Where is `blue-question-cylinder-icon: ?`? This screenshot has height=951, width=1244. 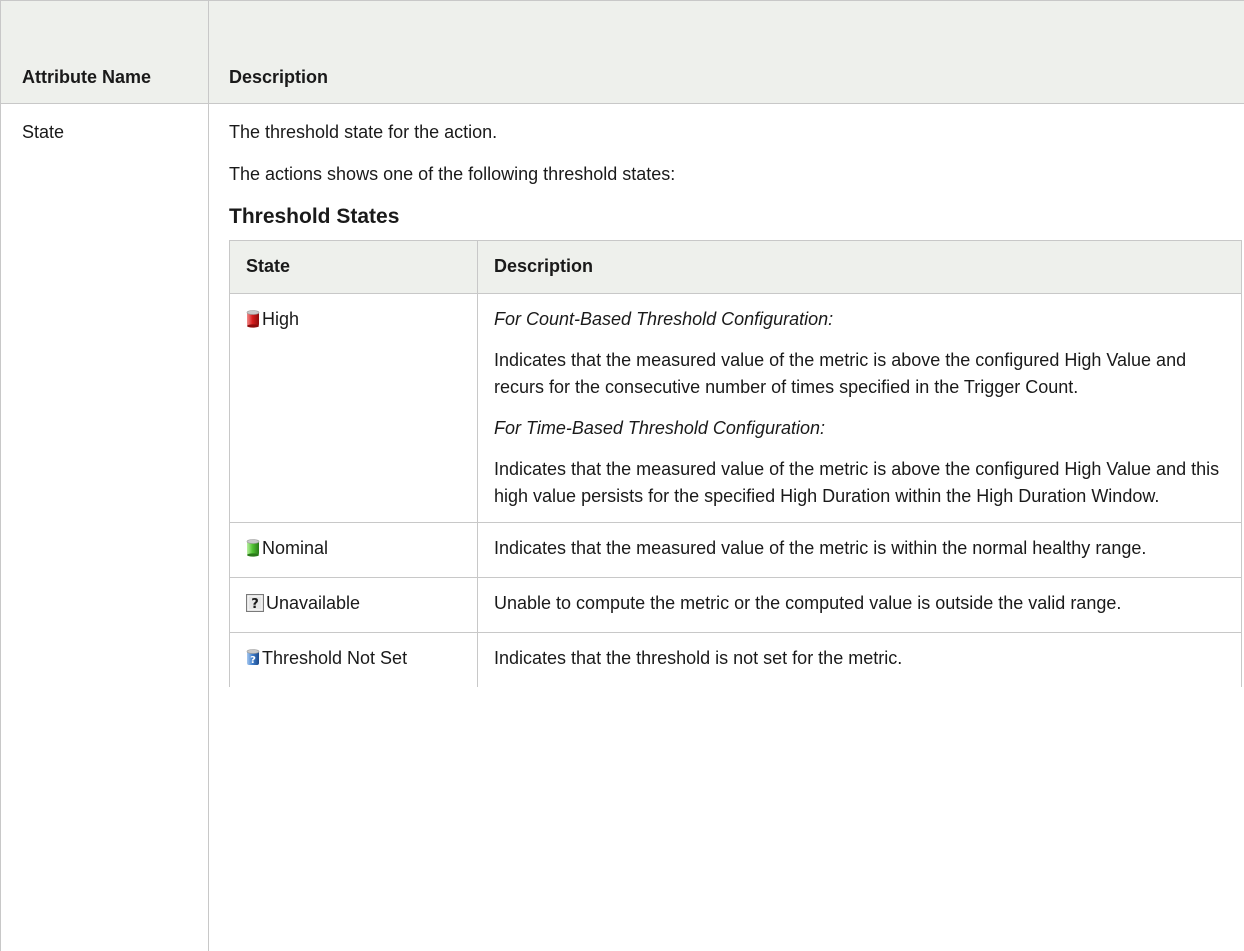
blue-question-cylinder-icon: ? is located at coordinates (253, 661).